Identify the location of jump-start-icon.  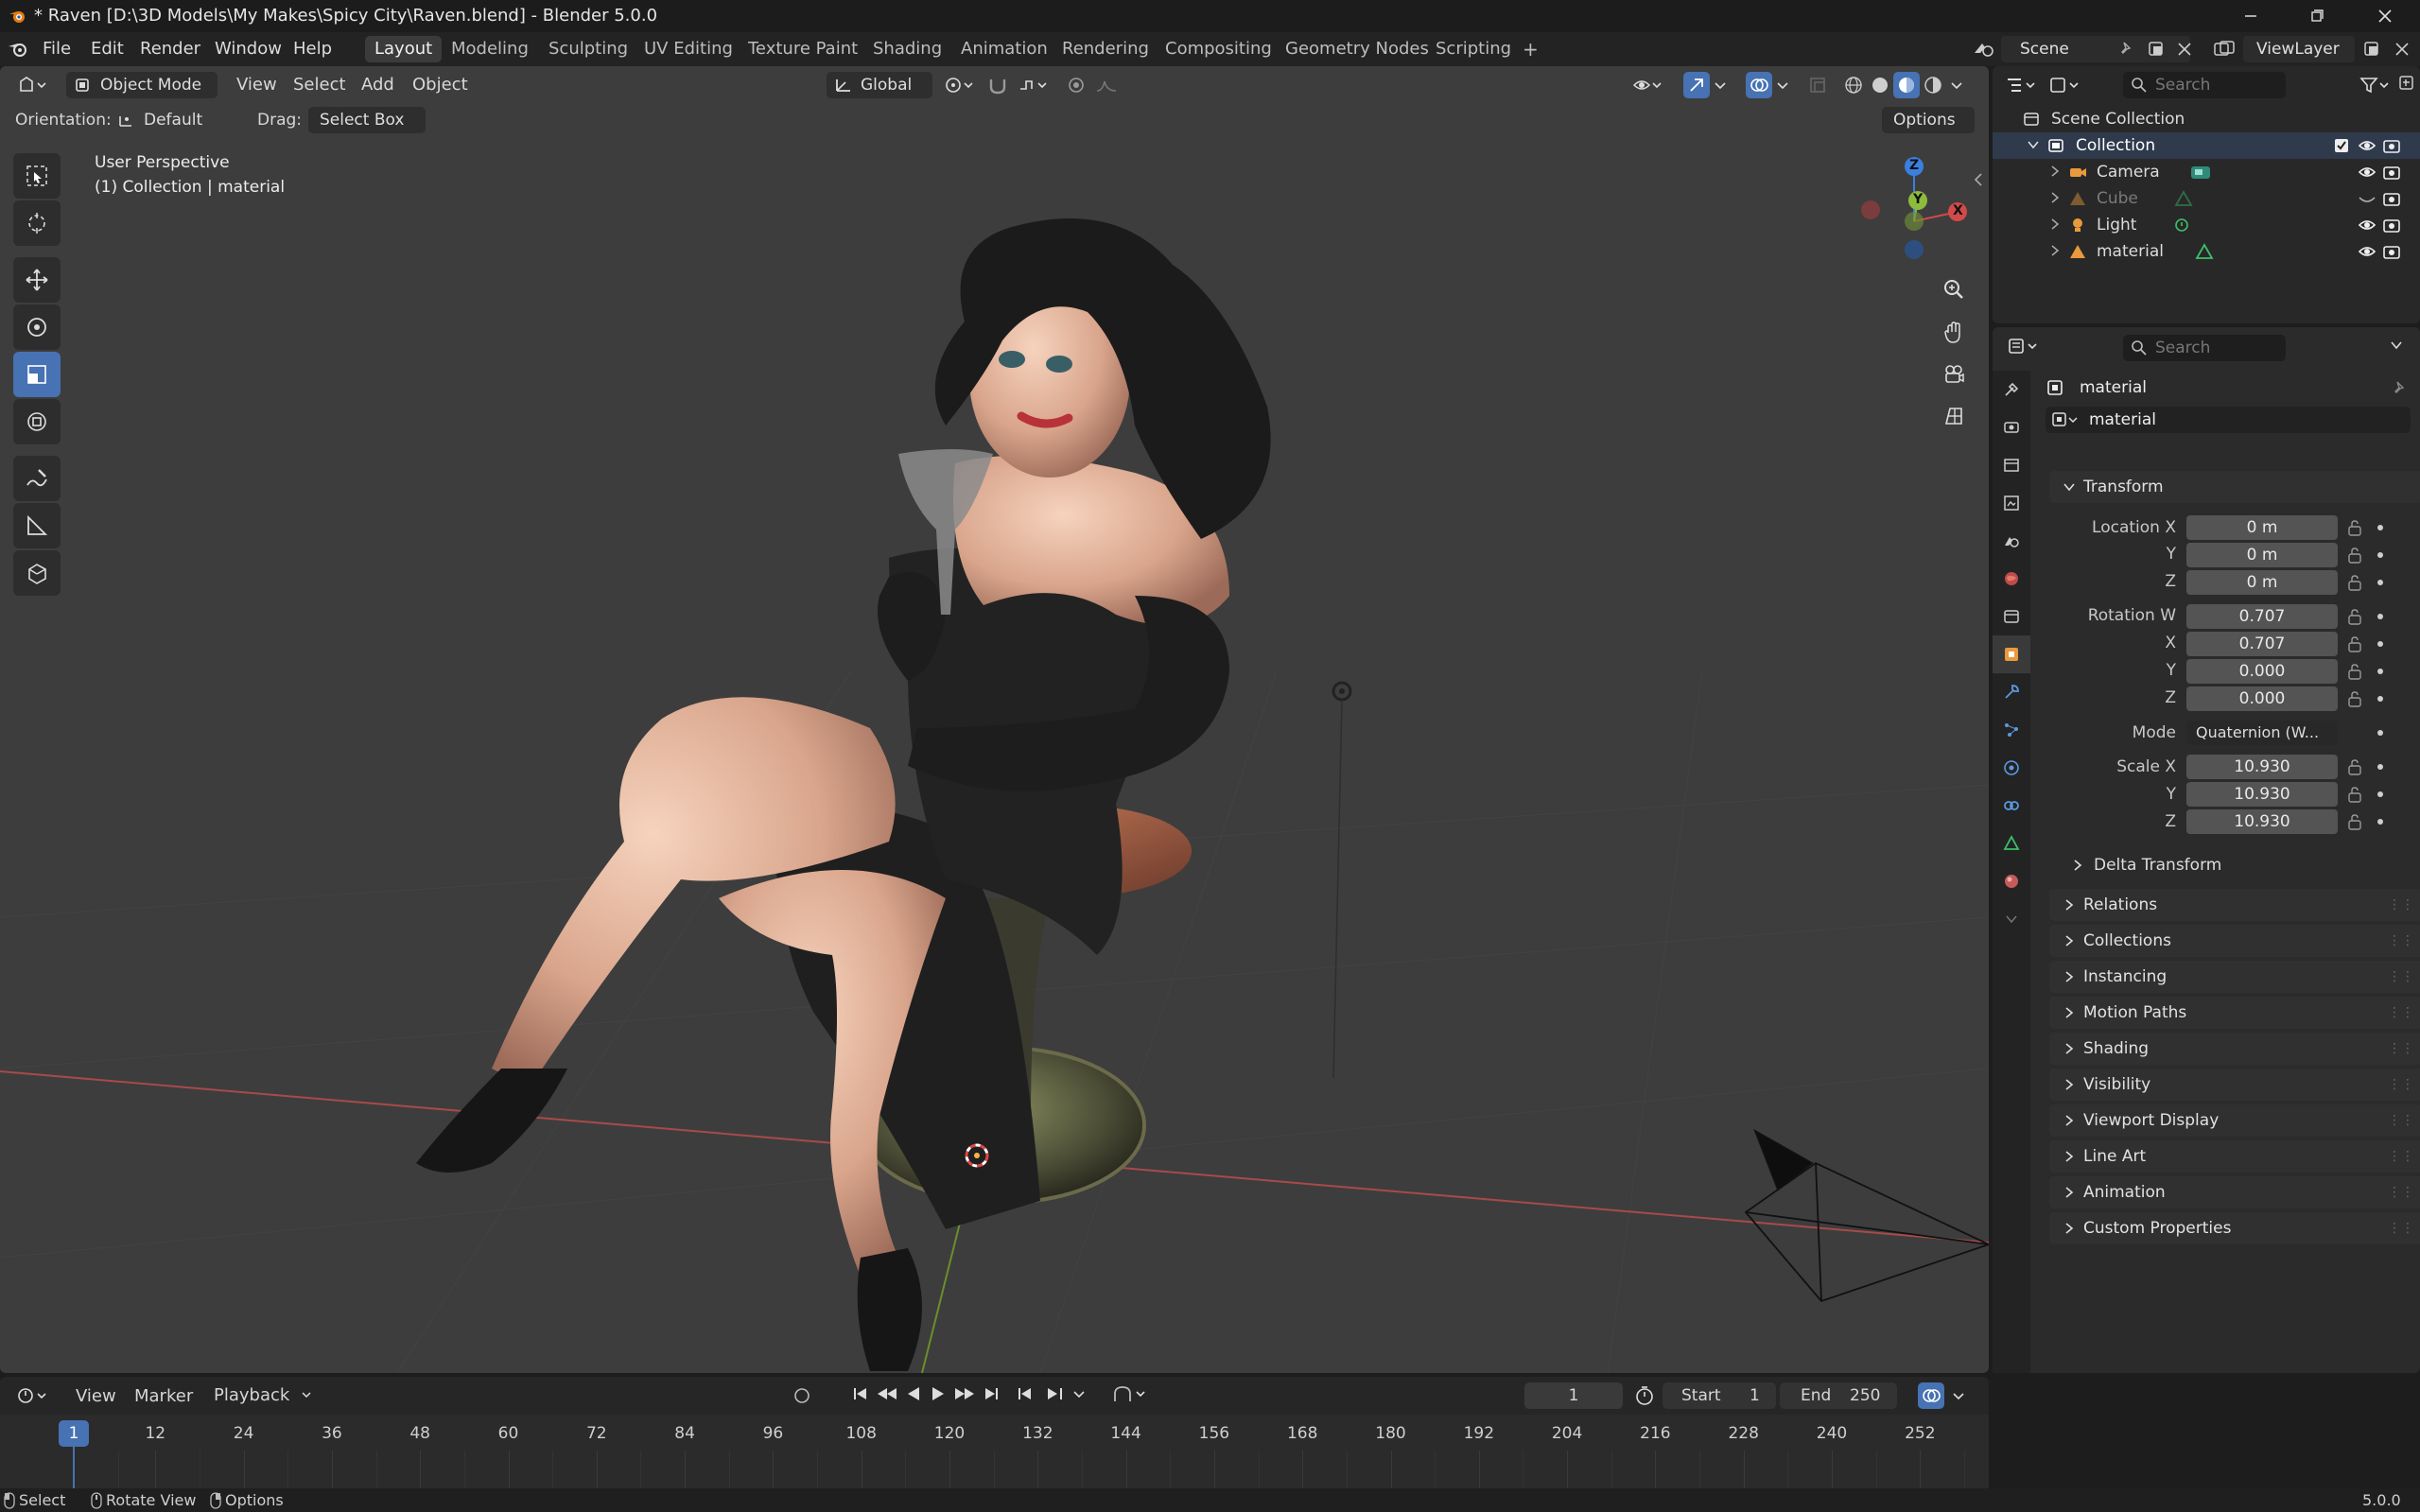
(860, 1393).